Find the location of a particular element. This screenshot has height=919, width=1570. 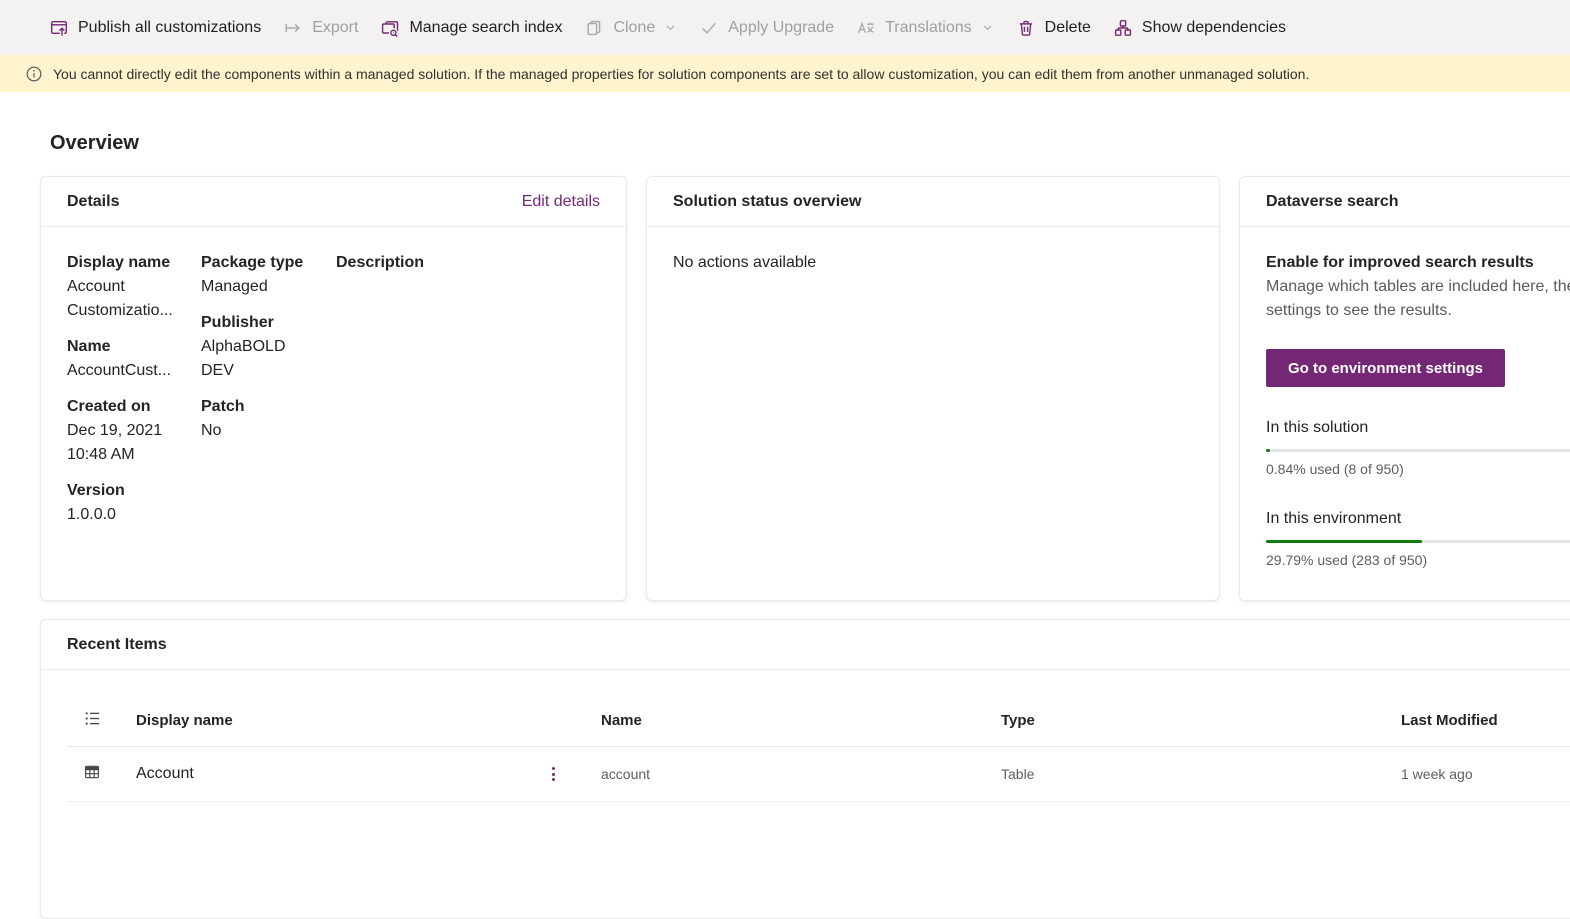

clone-icon is located at coordinates (594, 27).